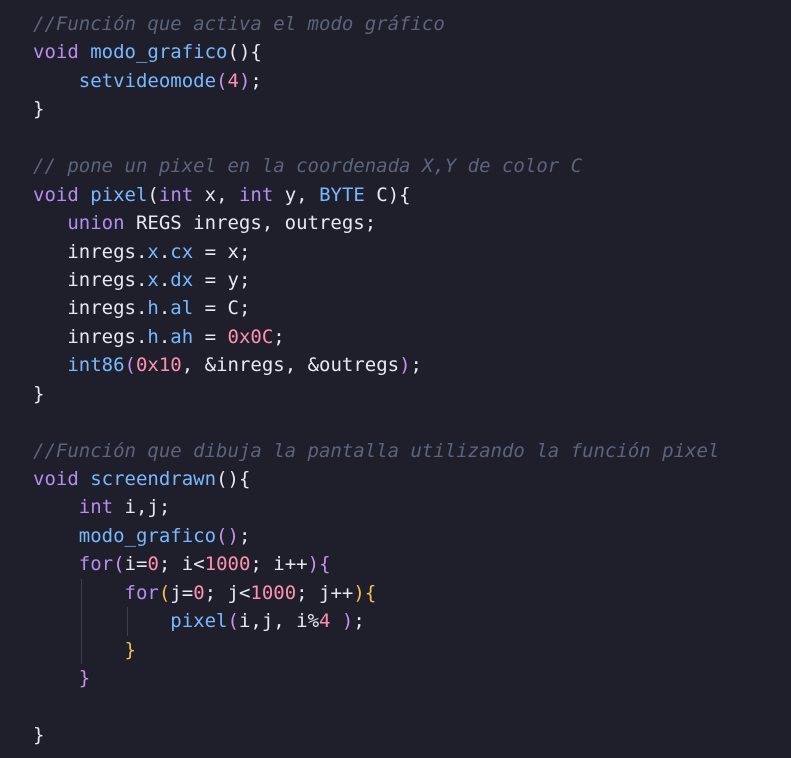 The width and height of the screenshot is (791, 758). Describe the element at coordinates (290, 365) in the screenshot. I see `code-token: , &inregs, &outregs` at that location.